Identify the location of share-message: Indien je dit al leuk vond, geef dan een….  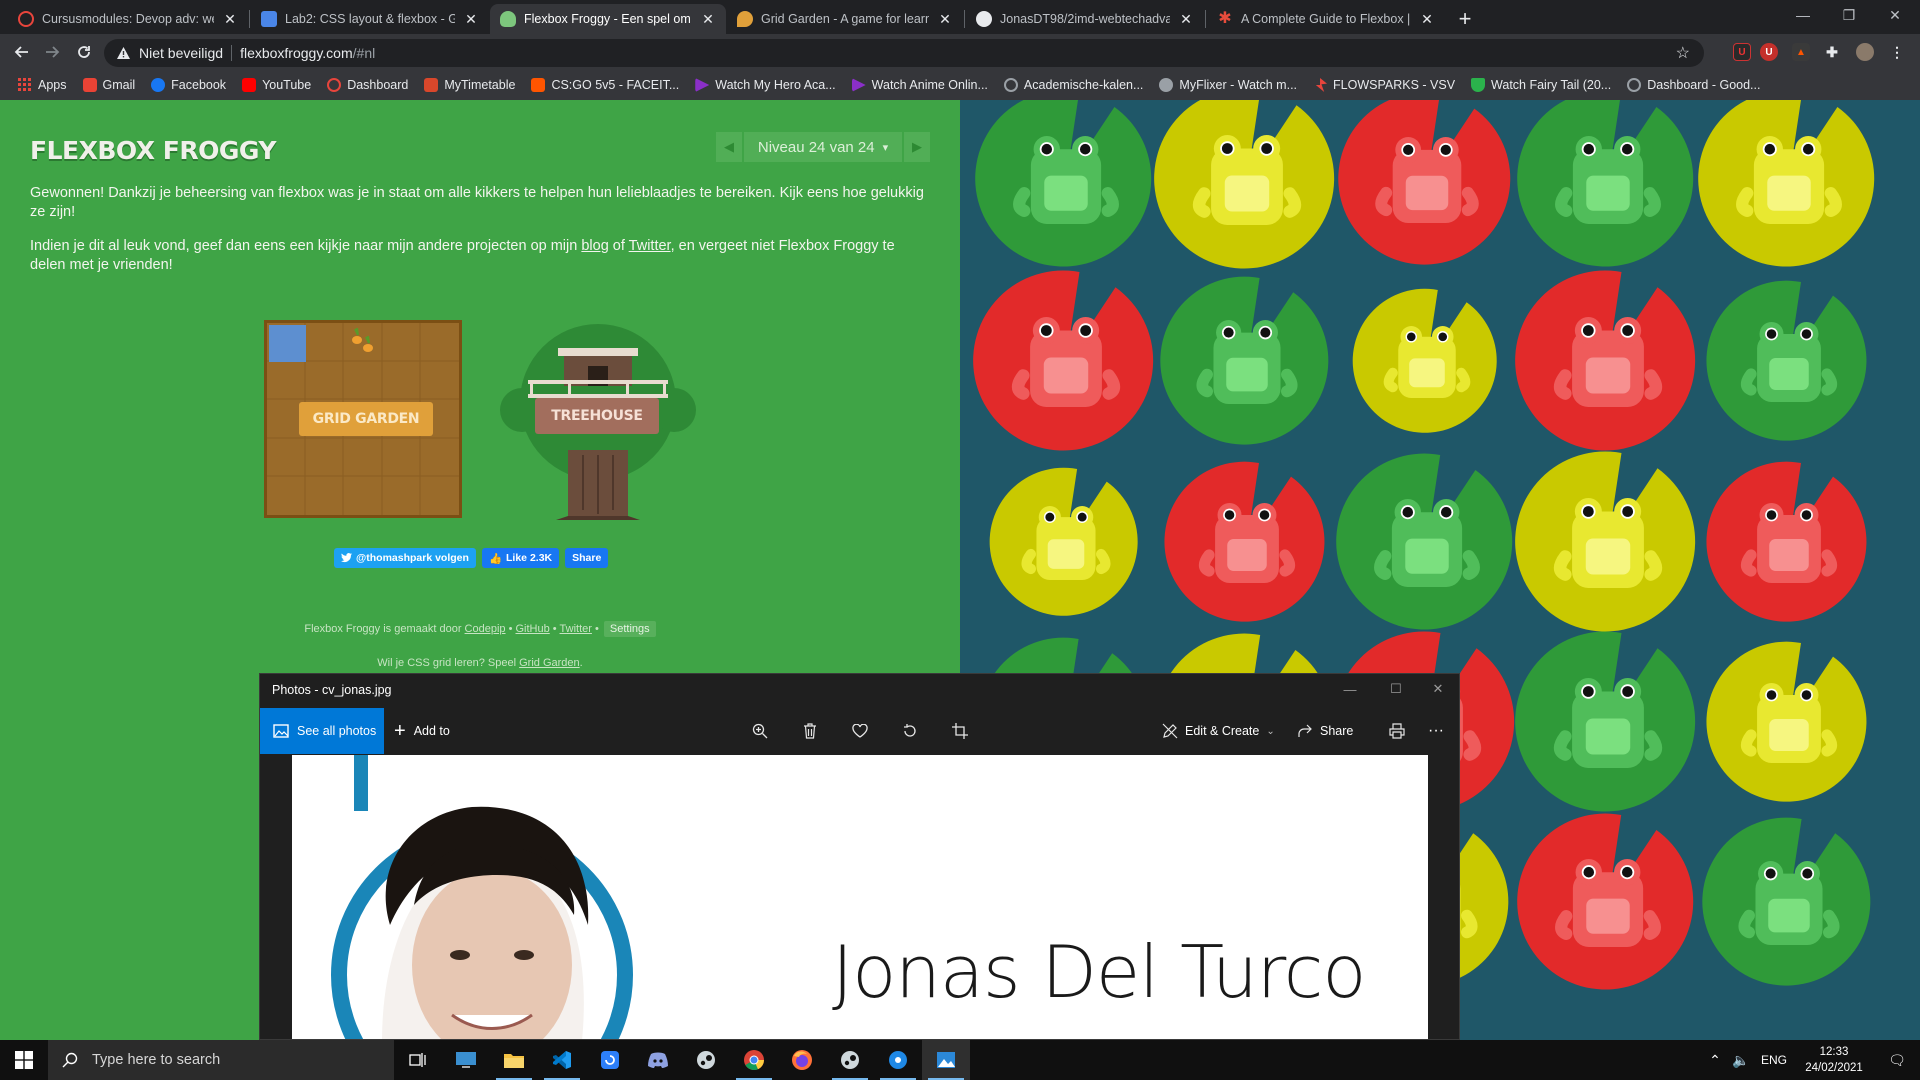
(480, 256).